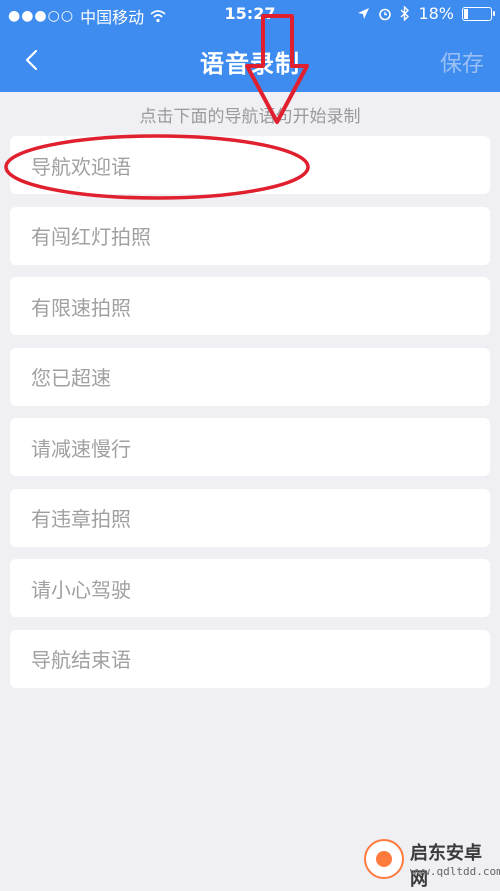 The image size is (500, 891). What do you see at coordinates (250, 165) in the screenshot?
I see `list-item-welcome: 导航欢迎语` at bounding box center [250, 165].